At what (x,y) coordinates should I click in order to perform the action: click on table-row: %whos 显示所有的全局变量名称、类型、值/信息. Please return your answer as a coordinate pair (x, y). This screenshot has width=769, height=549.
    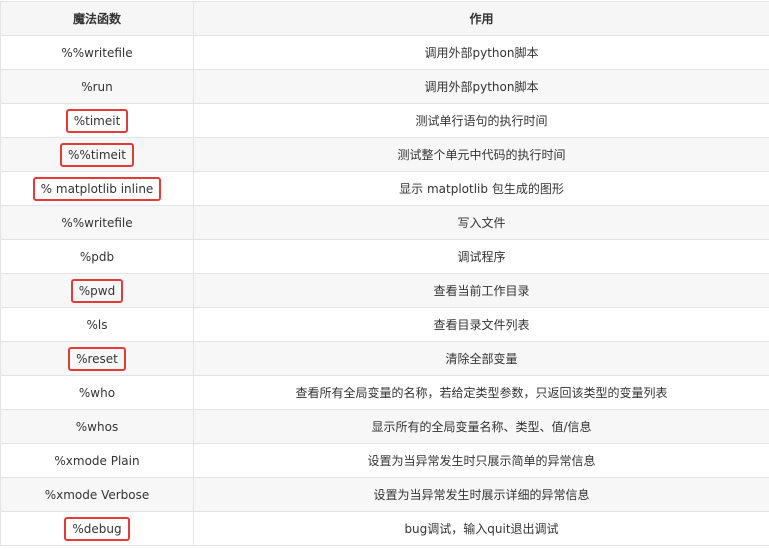
    Looking at the image, I should click on (385, 427).